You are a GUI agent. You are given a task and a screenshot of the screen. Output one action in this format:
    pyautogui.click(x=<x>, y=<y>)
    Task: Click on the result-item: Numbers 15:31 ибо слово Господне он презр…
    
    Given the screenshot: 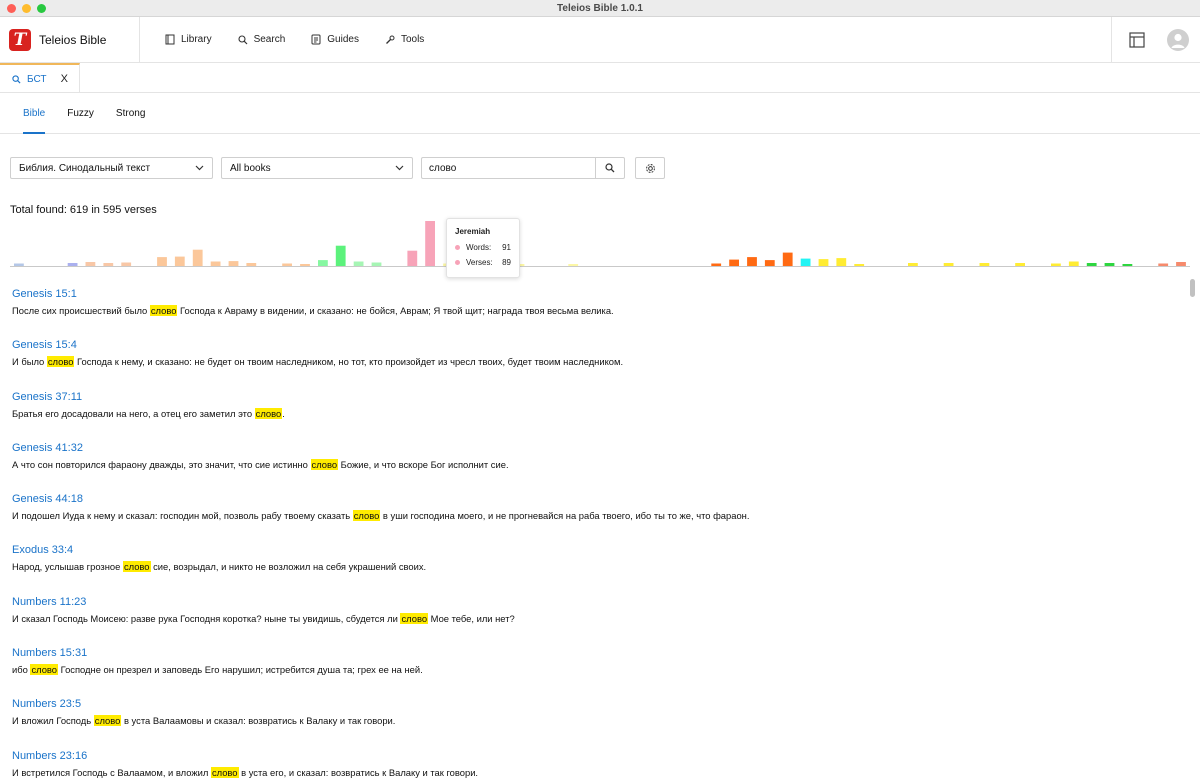 What is the action you would take?
    pyautogui.click(x=594, y=663)
    